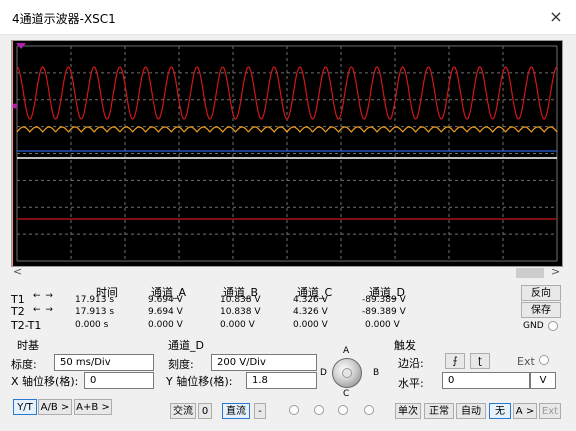 The width and height of the screenshot is (576, 431). I want to click on timebase-scale-field: 50 ms/Div, so click(104, 362).